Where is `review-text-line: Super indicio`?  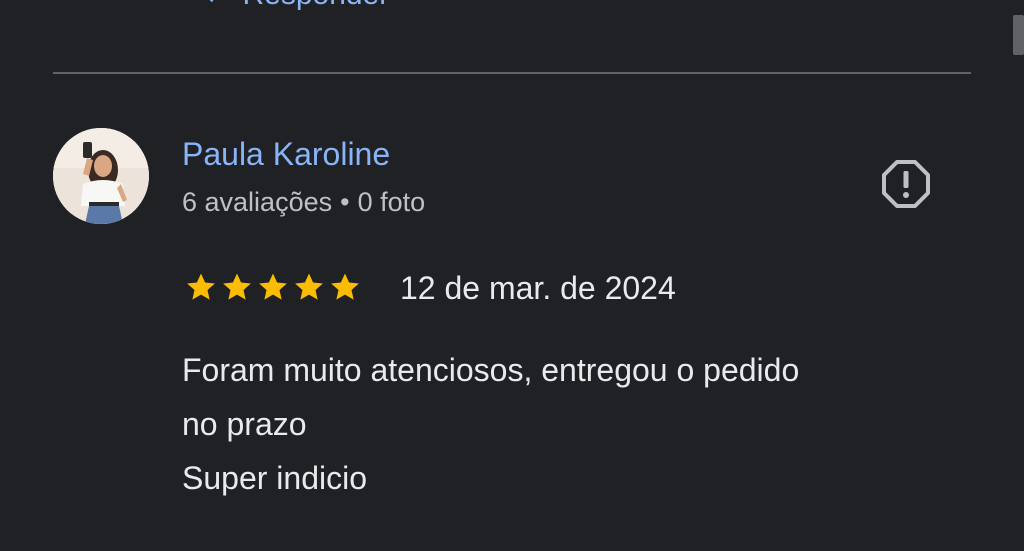
review-text-line: Super indicio is located at coordinates (274, 478).